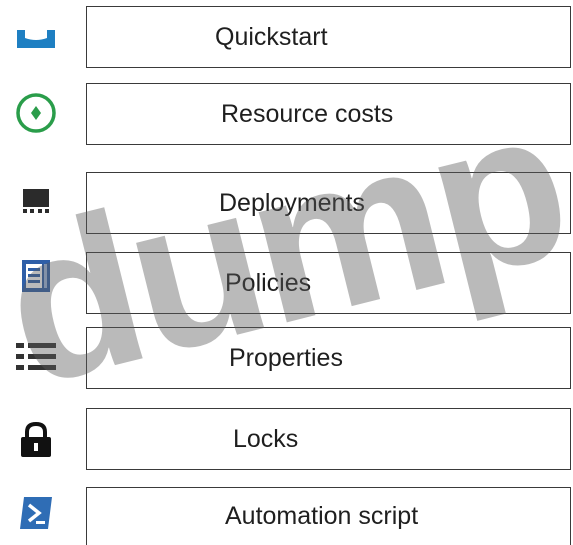  Describe the element at coordinates (328, 283) in the screenshot. I see `policies-button: Policies` at that location.